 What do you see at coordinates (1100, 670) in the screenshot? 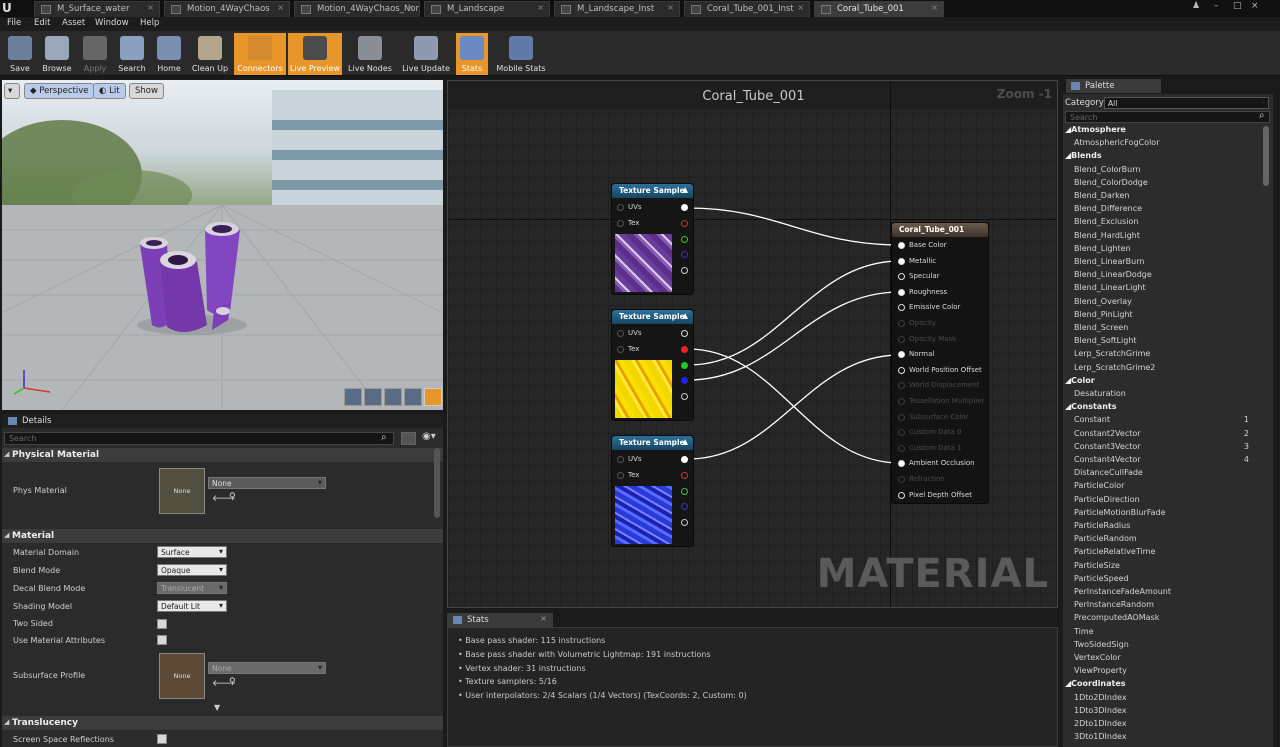
I see `palette-item: ViewProperty` at bounding box center [1100, 670].